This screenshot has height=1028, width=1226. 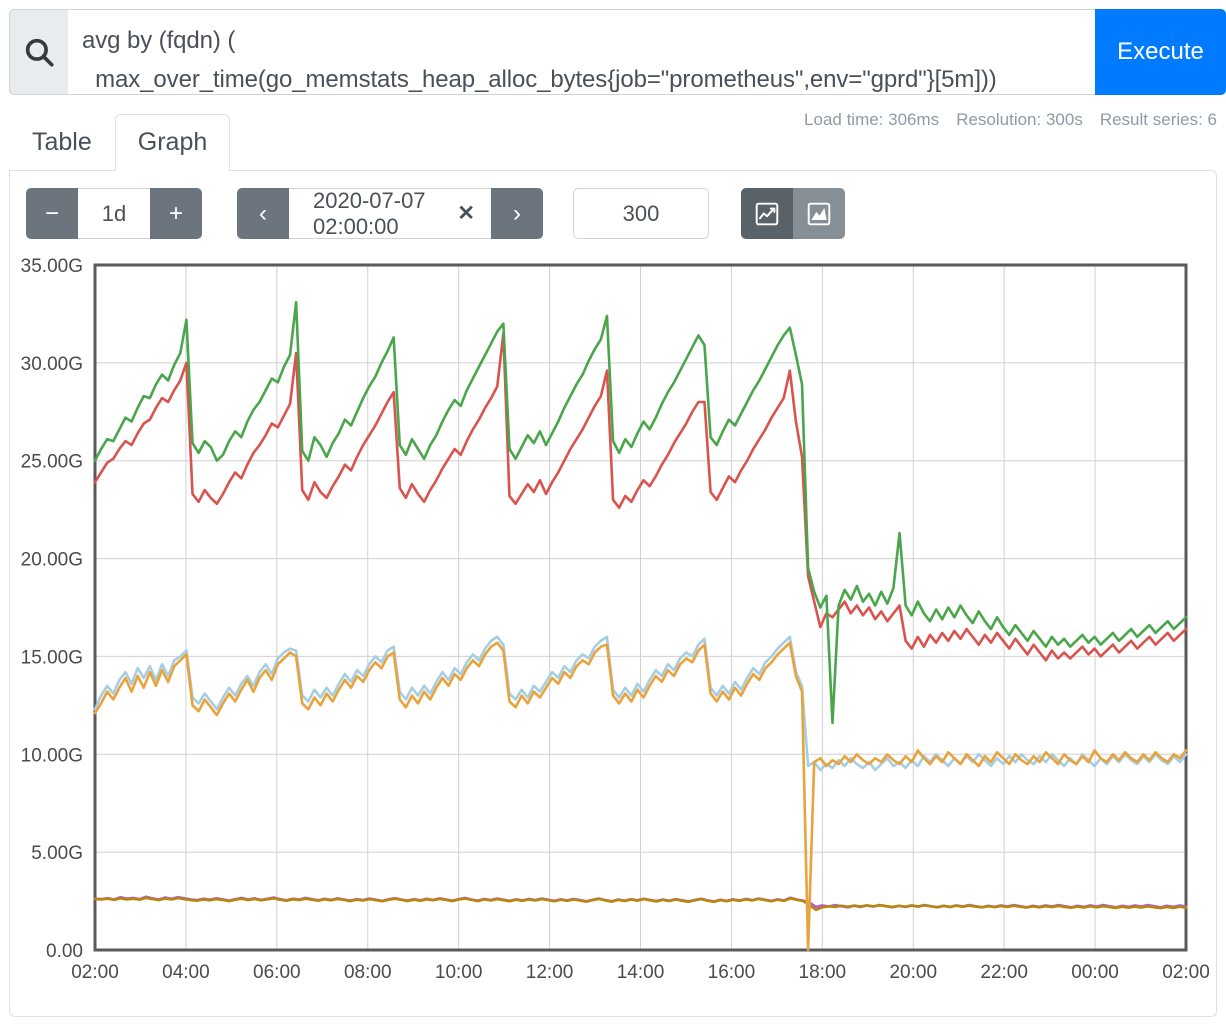 I want to click on query-line-1: avg by (fqdn) (, so click(x=159, y=40).